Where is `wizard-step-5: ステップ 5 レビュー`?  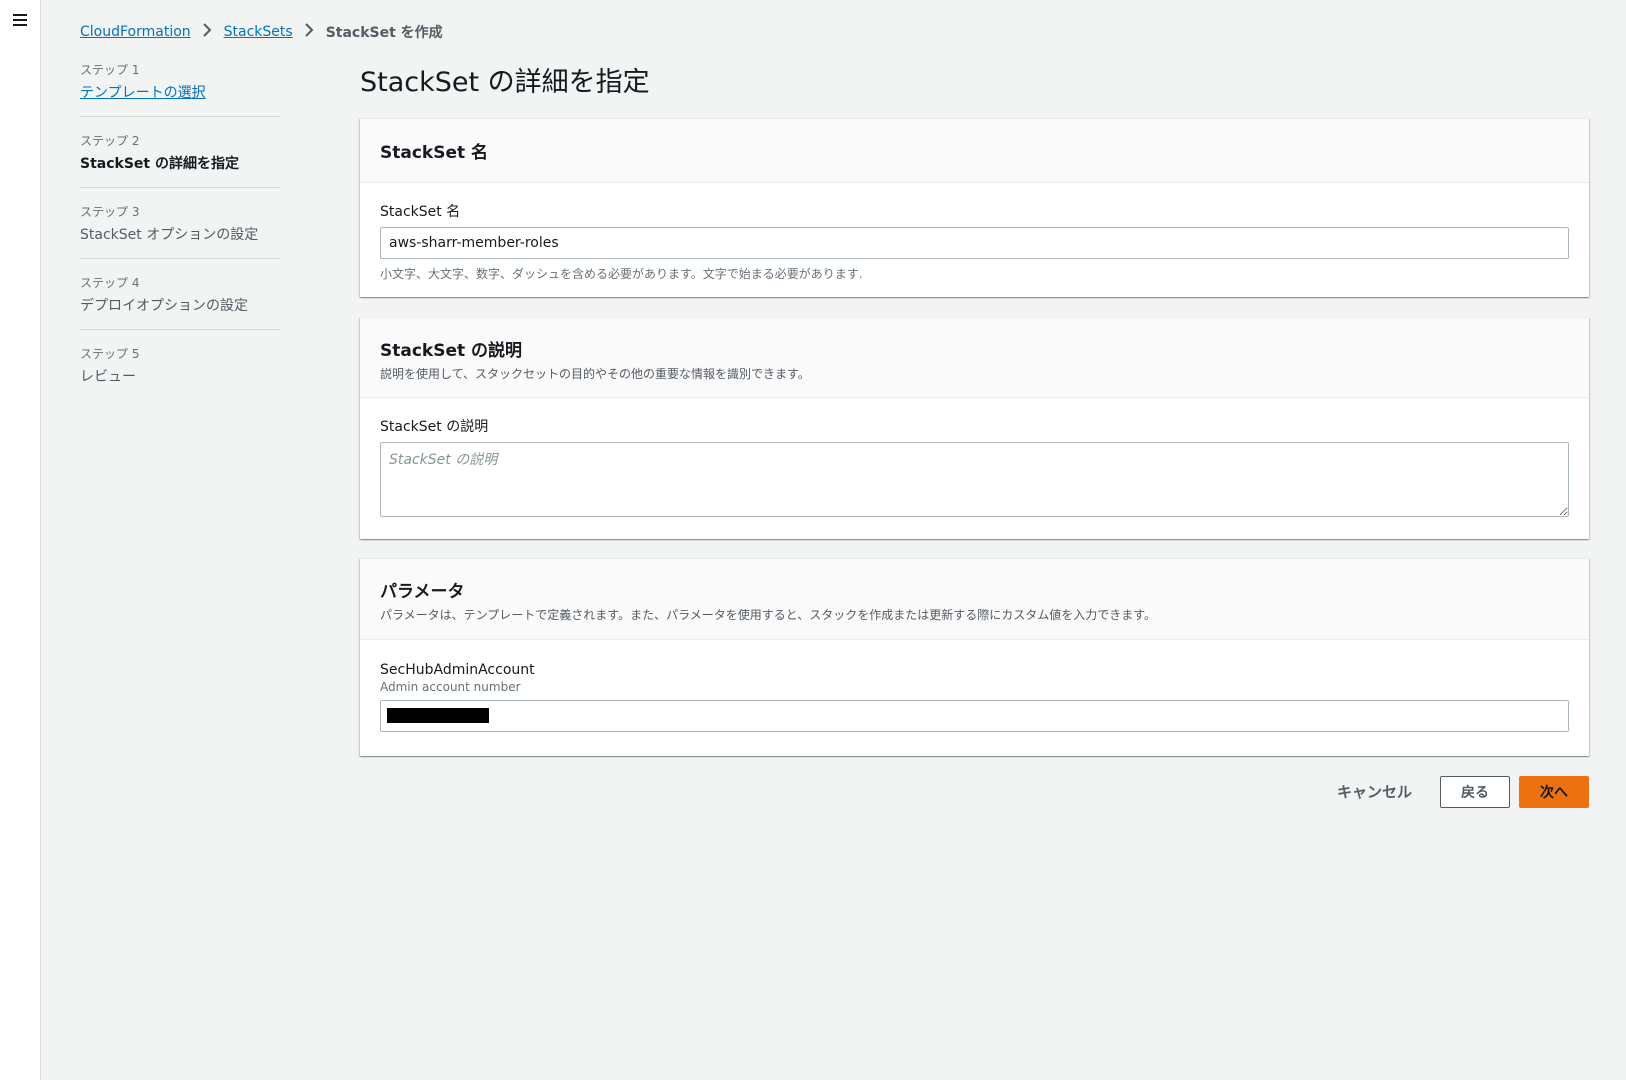
wizard-step-5: ステップ 5 レビュー is located at coordinates (180, 371).